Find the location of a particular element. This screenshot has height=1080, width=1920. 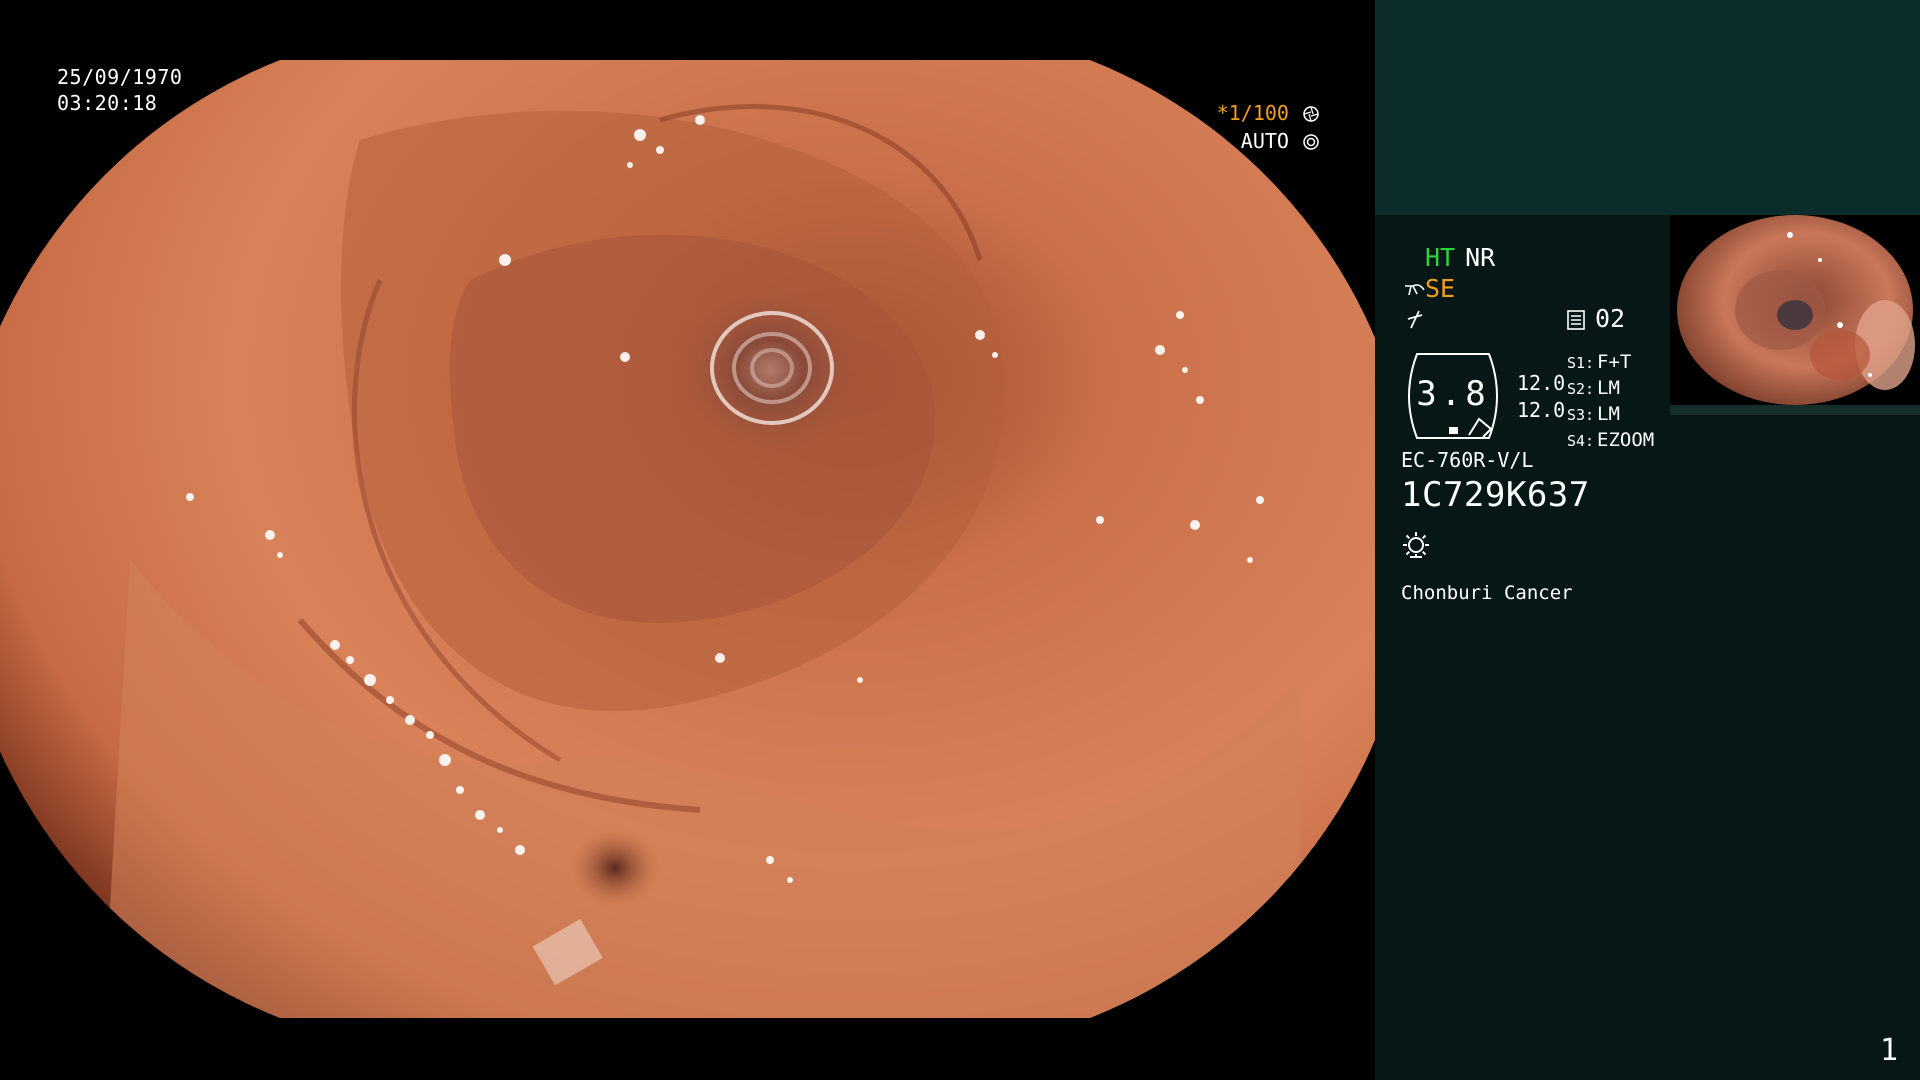

scope-switch-list: S1: F+T S2: LM S3: LM S4: EZOOM is located at coordinates (1610, 402).